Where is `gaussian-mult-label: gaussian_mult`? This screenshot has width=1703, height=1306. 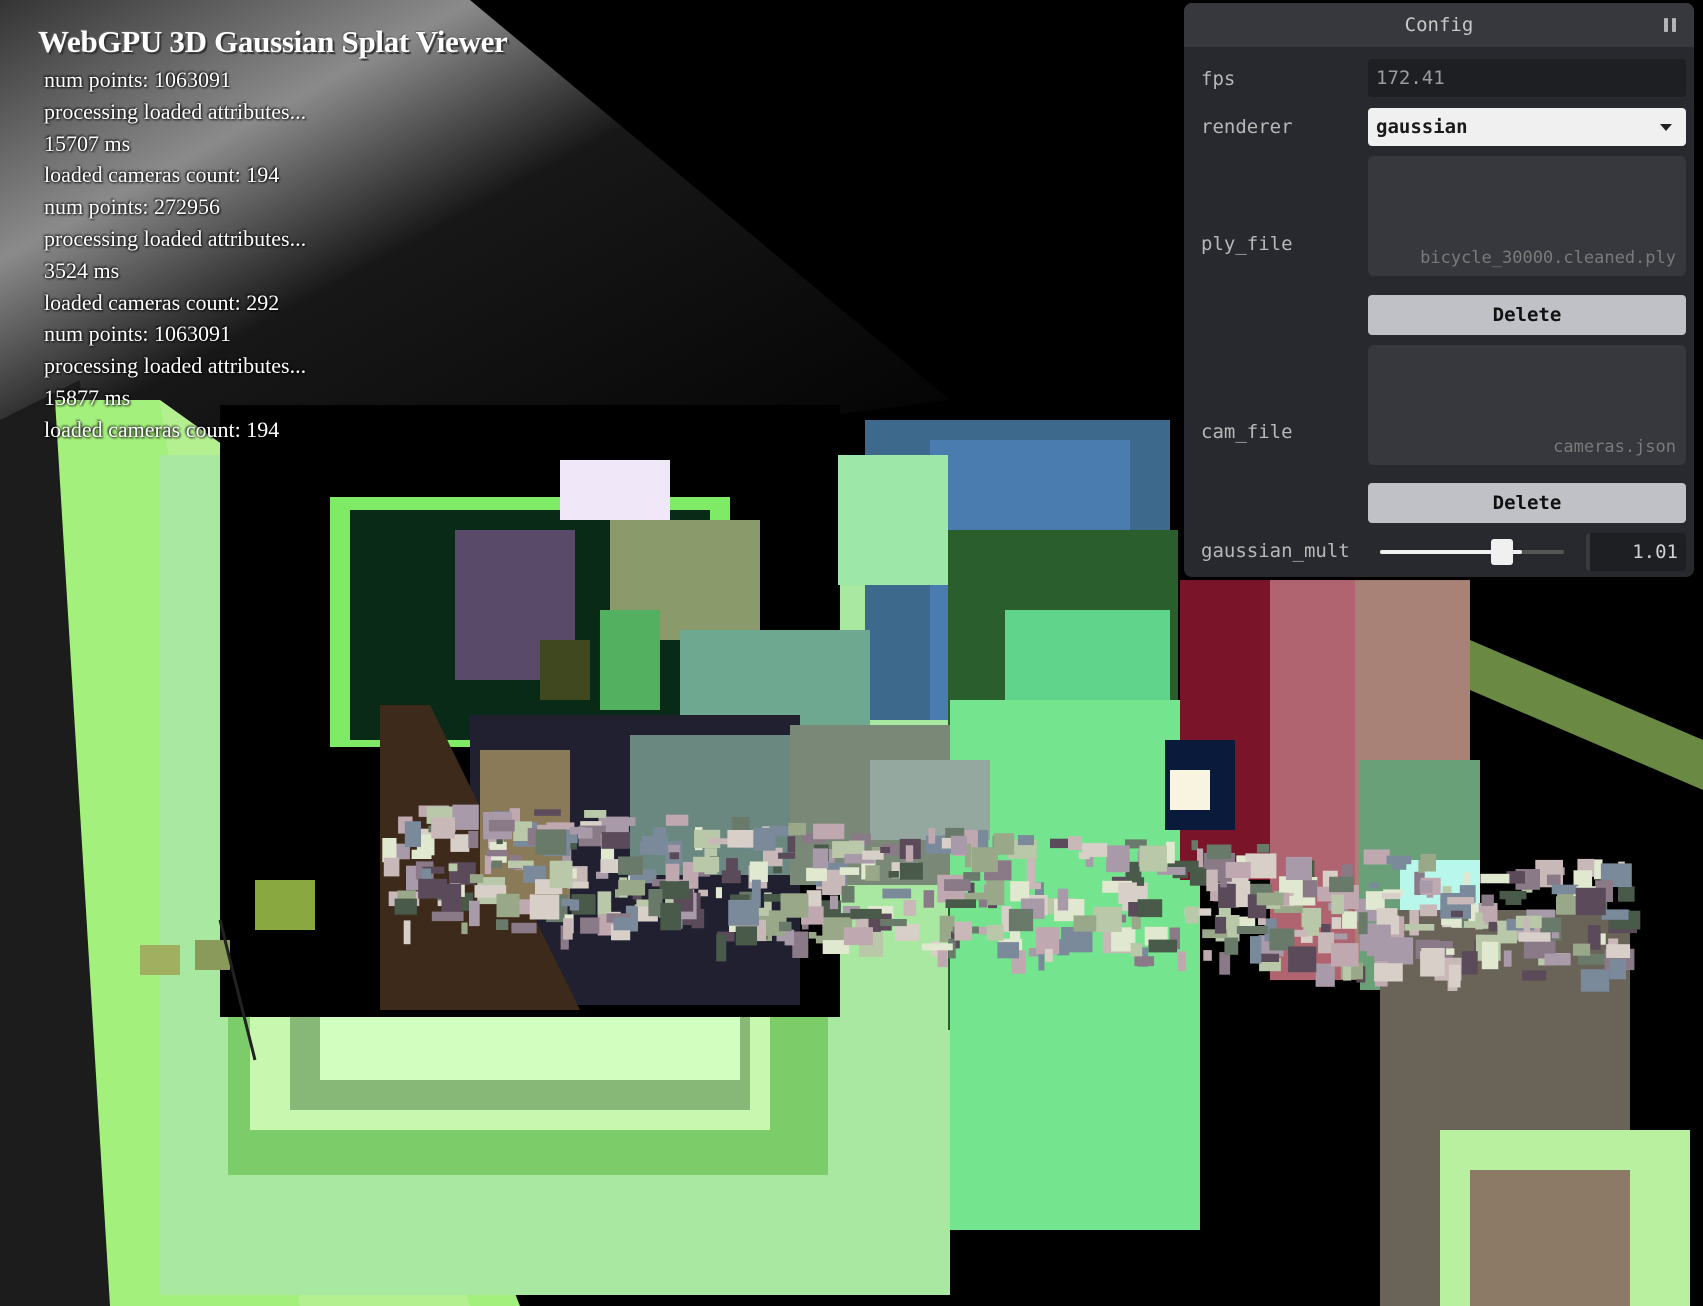
gaussian-mult-label: gaussian_mult is located at coordinates (1275, 551).